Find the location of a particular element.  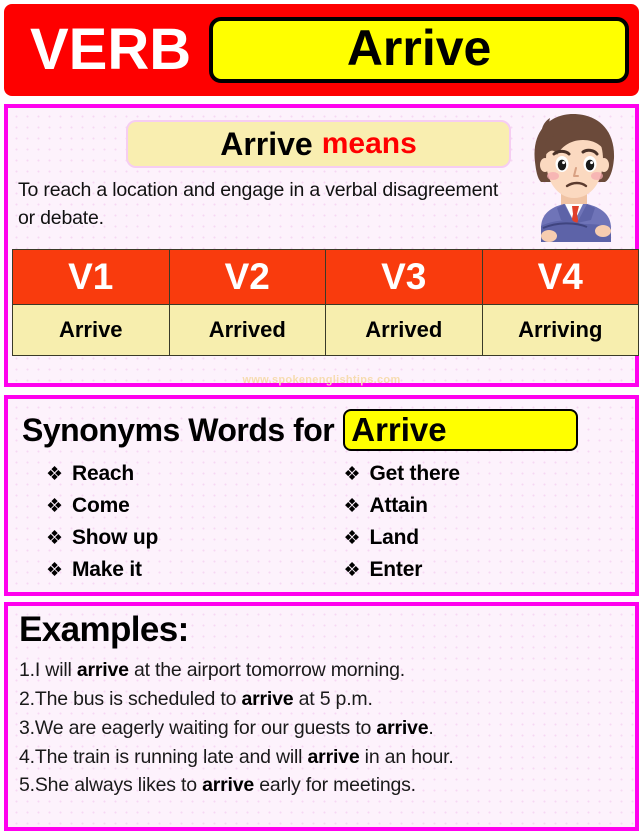

verb-category-label: VERB is located at coordinates (111, 49).